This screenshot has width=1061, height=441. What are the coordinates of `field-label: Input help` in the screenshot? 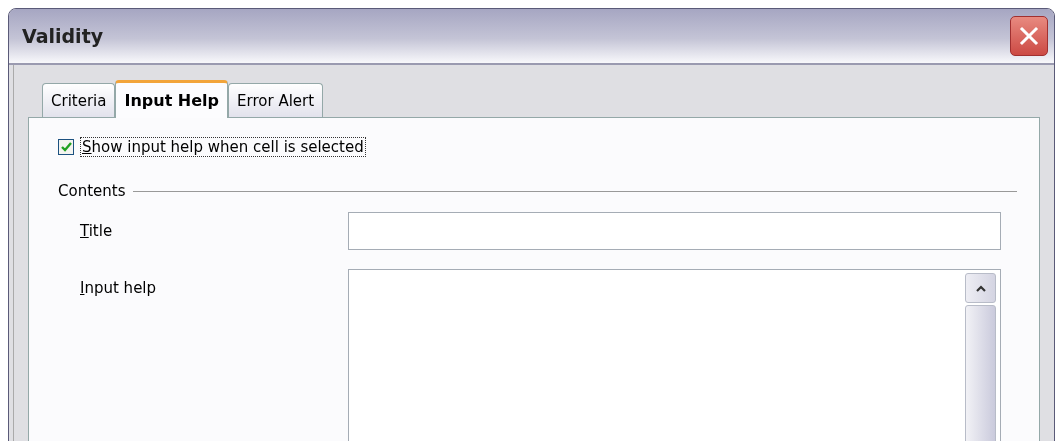 It's located at (118, 287).